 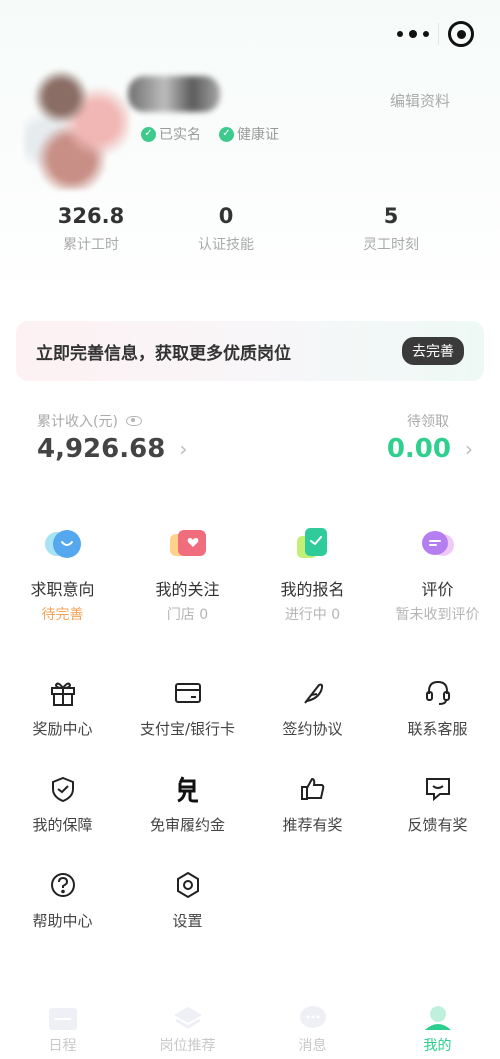 I want to click on stat-label: 认证技能, so click(x=226, y=245).